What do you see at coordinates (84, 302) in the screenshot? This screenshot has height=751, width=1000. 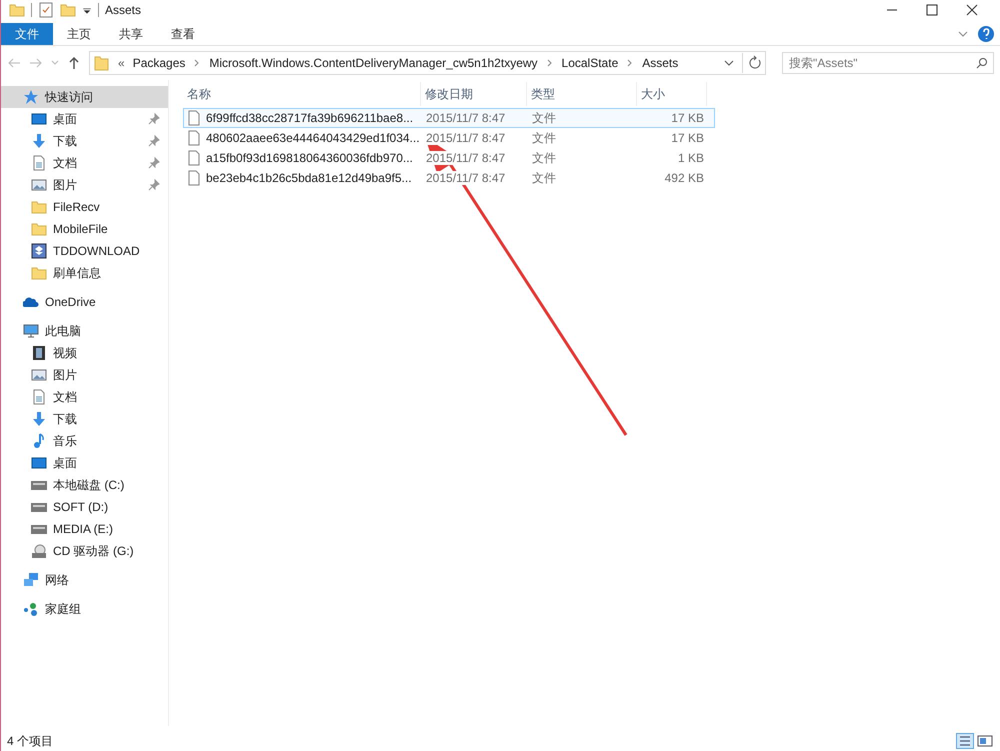 I see `sidebar-item: OneDrive` at bounding box center [84, 302].